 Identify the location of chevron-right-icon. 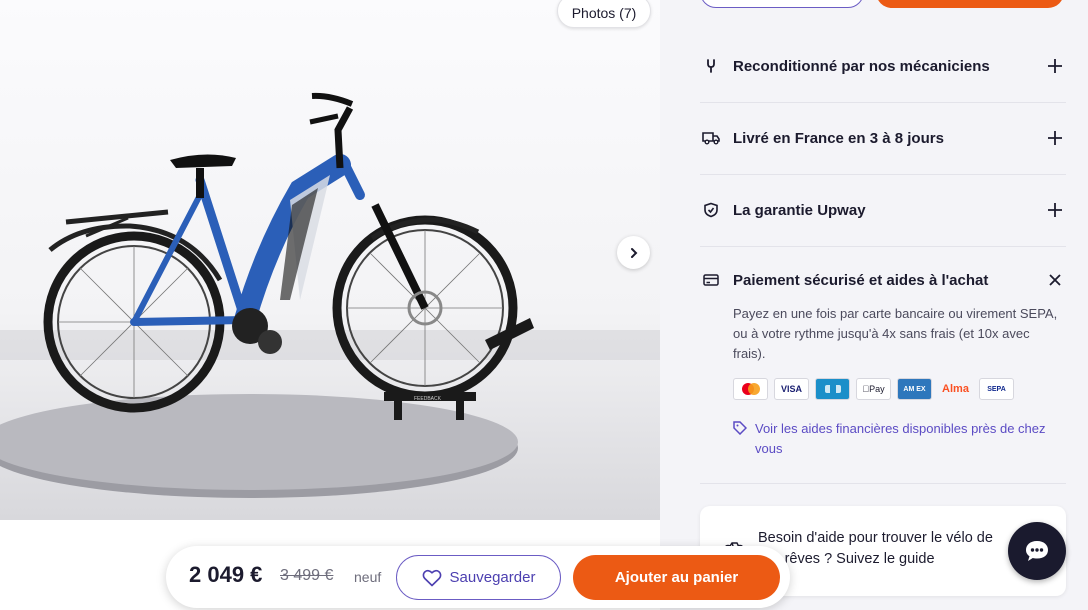
(633, 252).